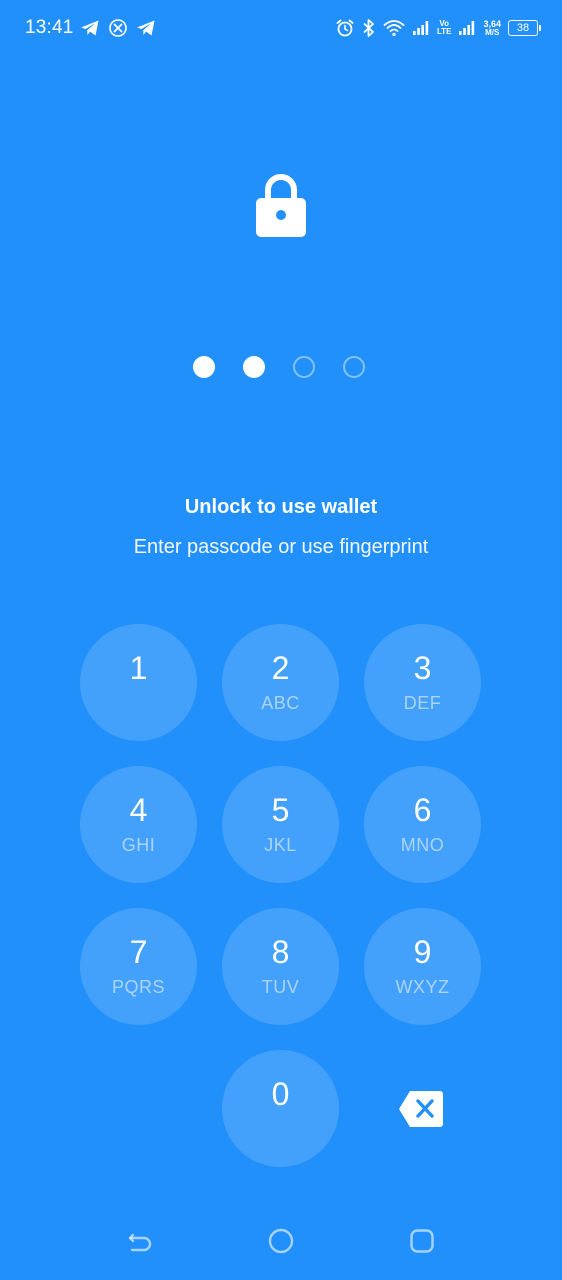 This screenshot has height=1280, width=562. I want to click on key-5: 5 JKL, so click(280, 824).